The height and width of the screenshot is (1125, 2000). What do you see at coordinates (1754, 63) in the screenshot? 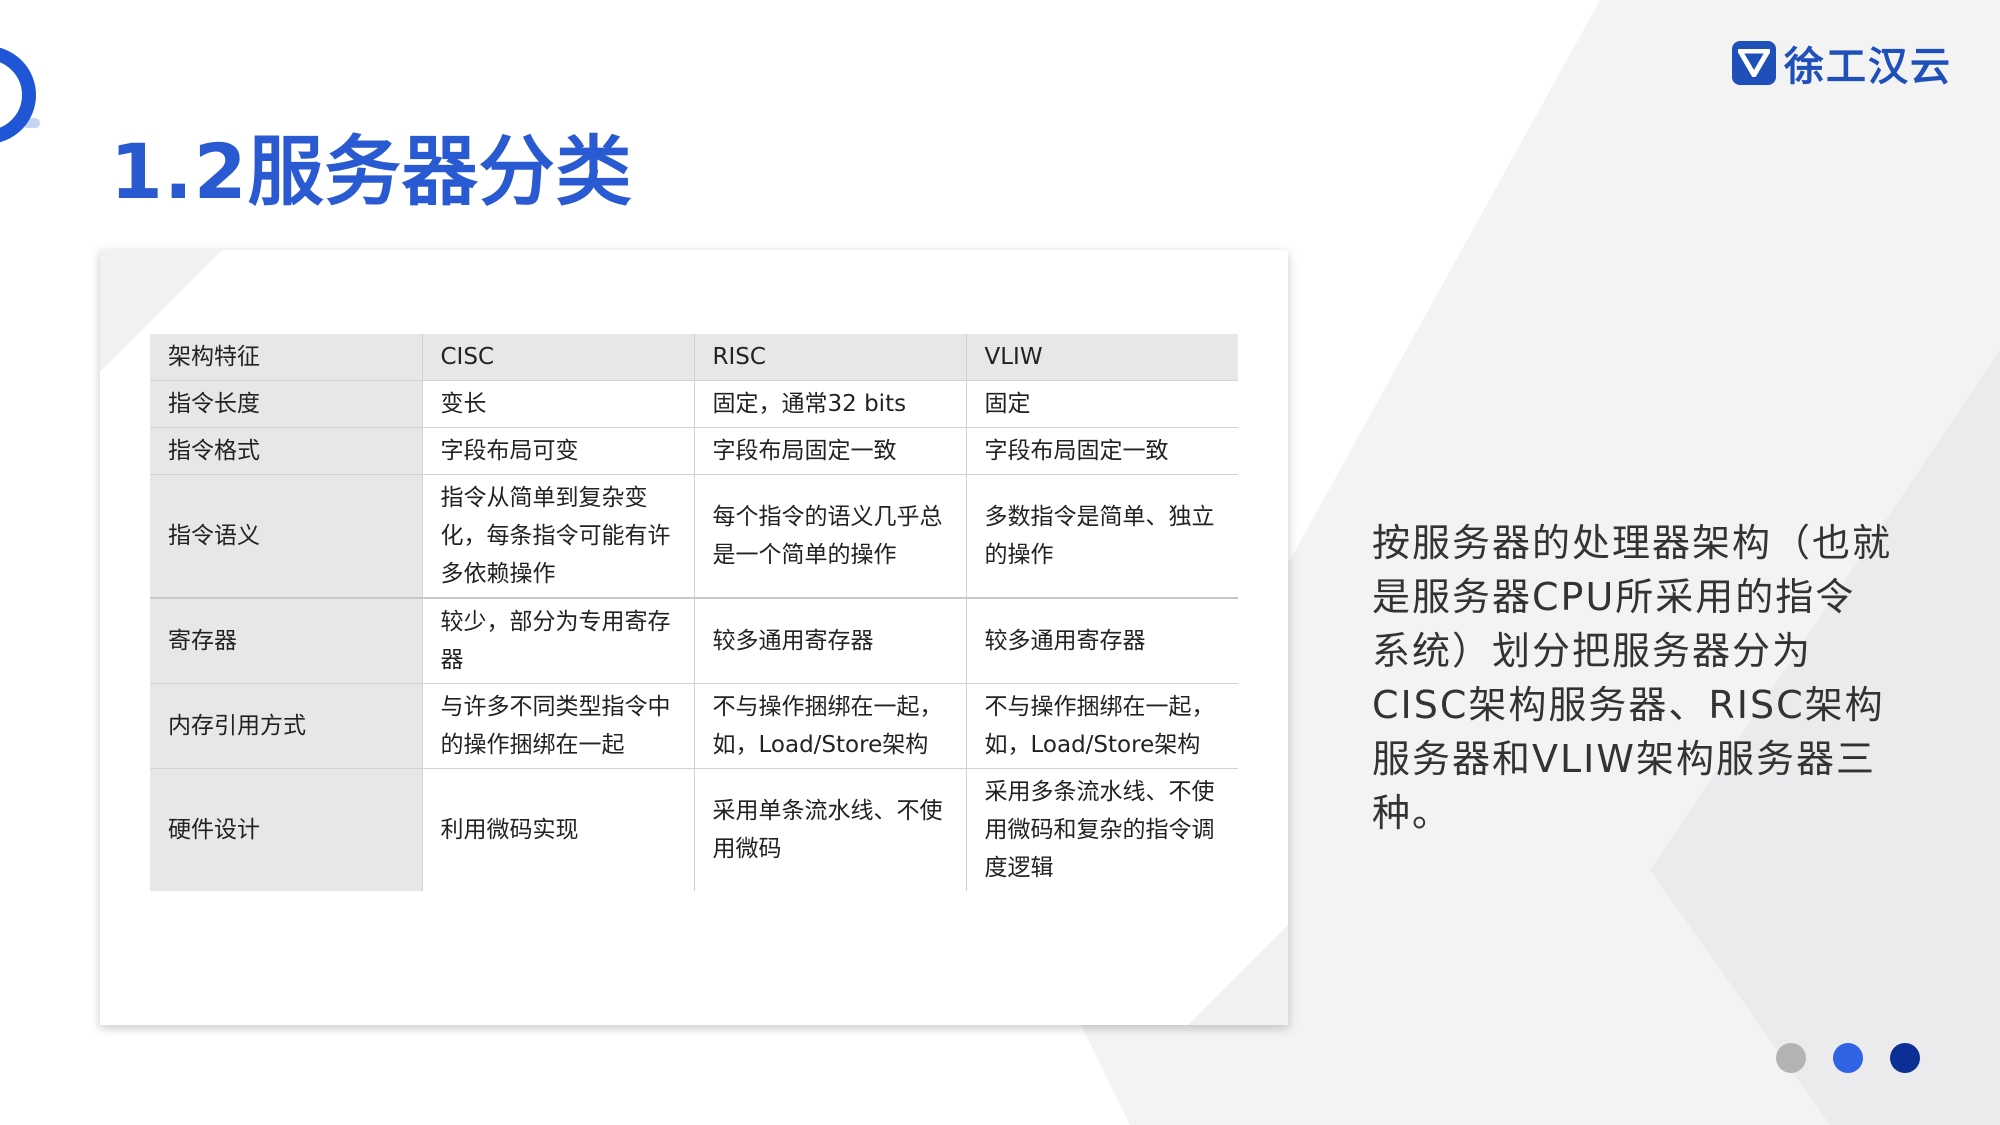
I see `shield-v-logo-icon` at bounding box center [1754, 63].